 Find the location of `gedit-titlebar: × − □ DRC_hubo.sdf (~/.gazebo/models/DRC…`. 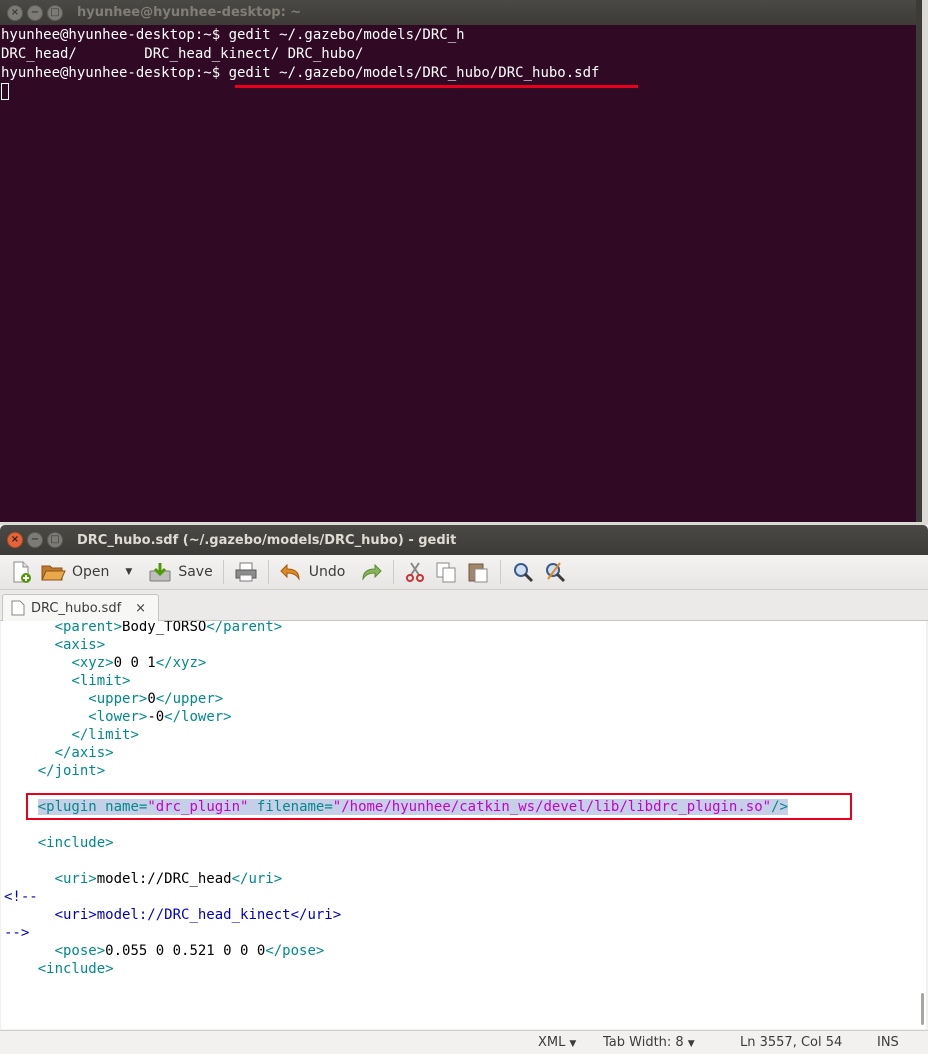

gedit-titlebar: × − □ DRC_hubo.sdf (~/.gazebo/models/DRC… is located at coordinates (464, 540).